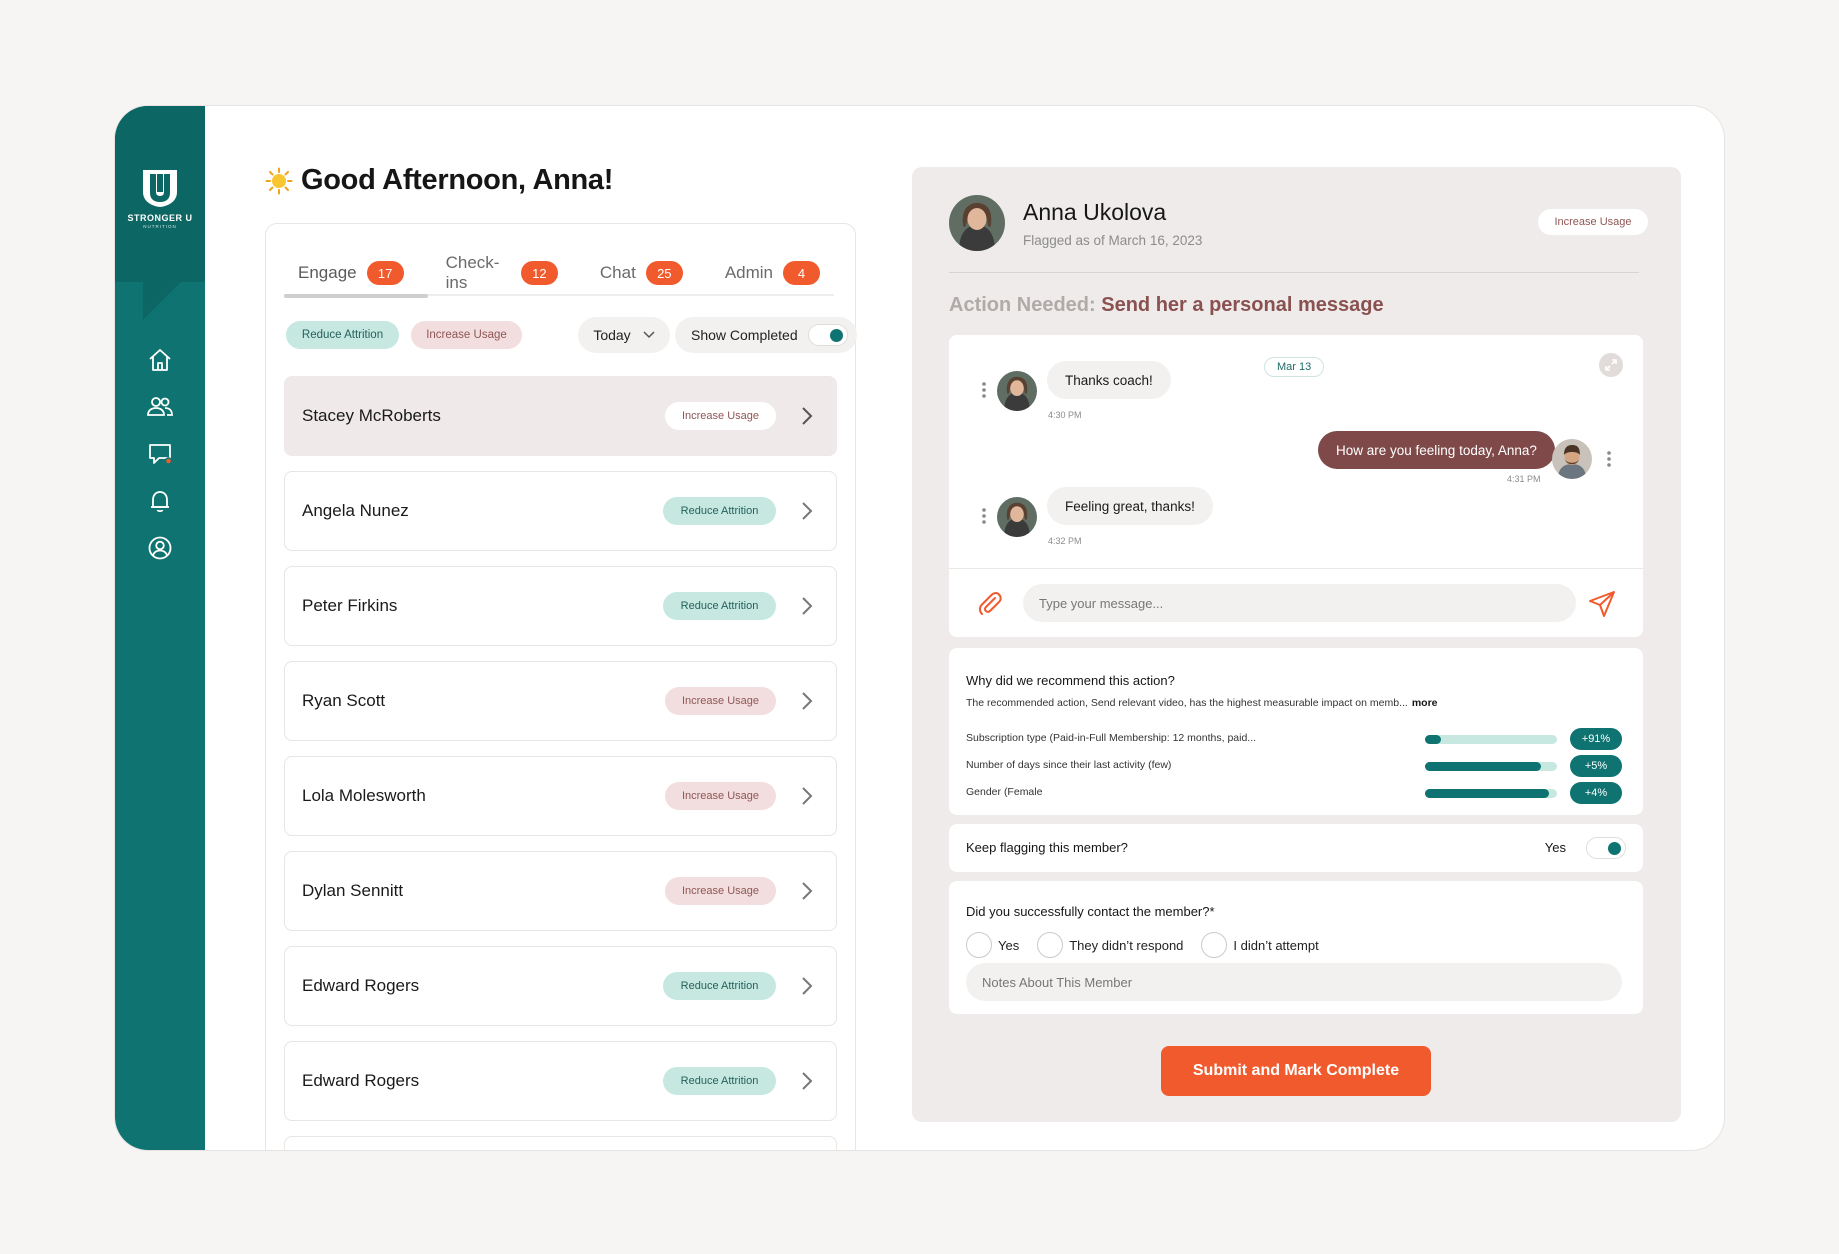 This screenshot has height=1254, width=1839. Describe the element at coordinates (1276, 945) in the screenshot. I see `radio-label: I didn’t attempt` at that location.